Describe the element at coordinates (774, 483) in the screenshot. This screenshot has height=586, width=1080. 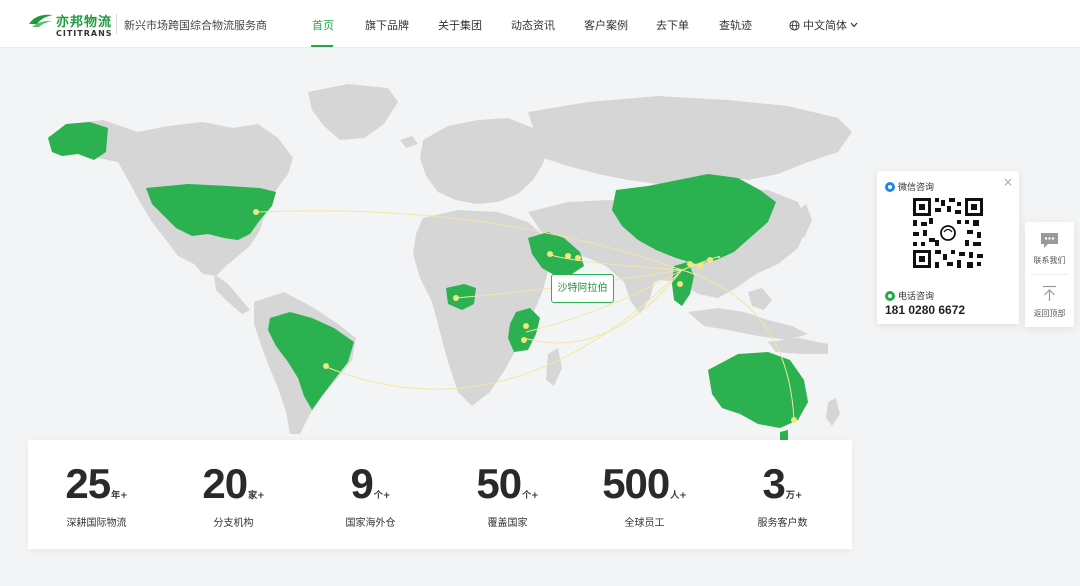
I see `stat-value: 3` at that location.